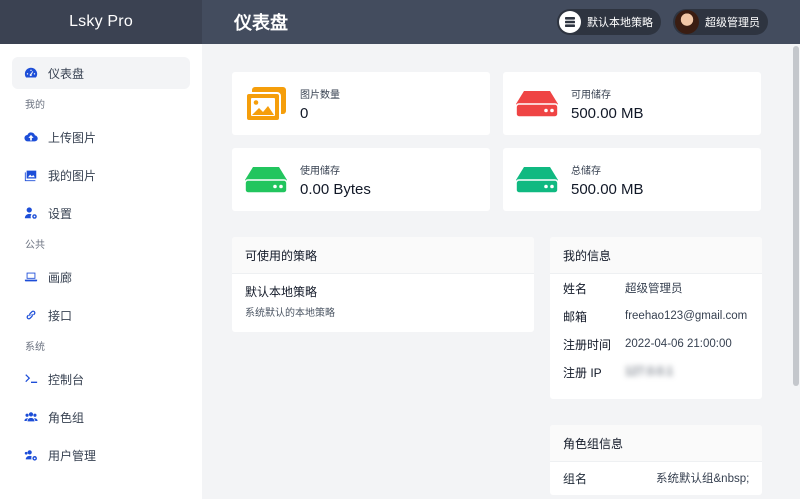  Describe the element at coordinates (60, 277) in the screenshot. I see `sidebar-item-label: 画廊` at that location.